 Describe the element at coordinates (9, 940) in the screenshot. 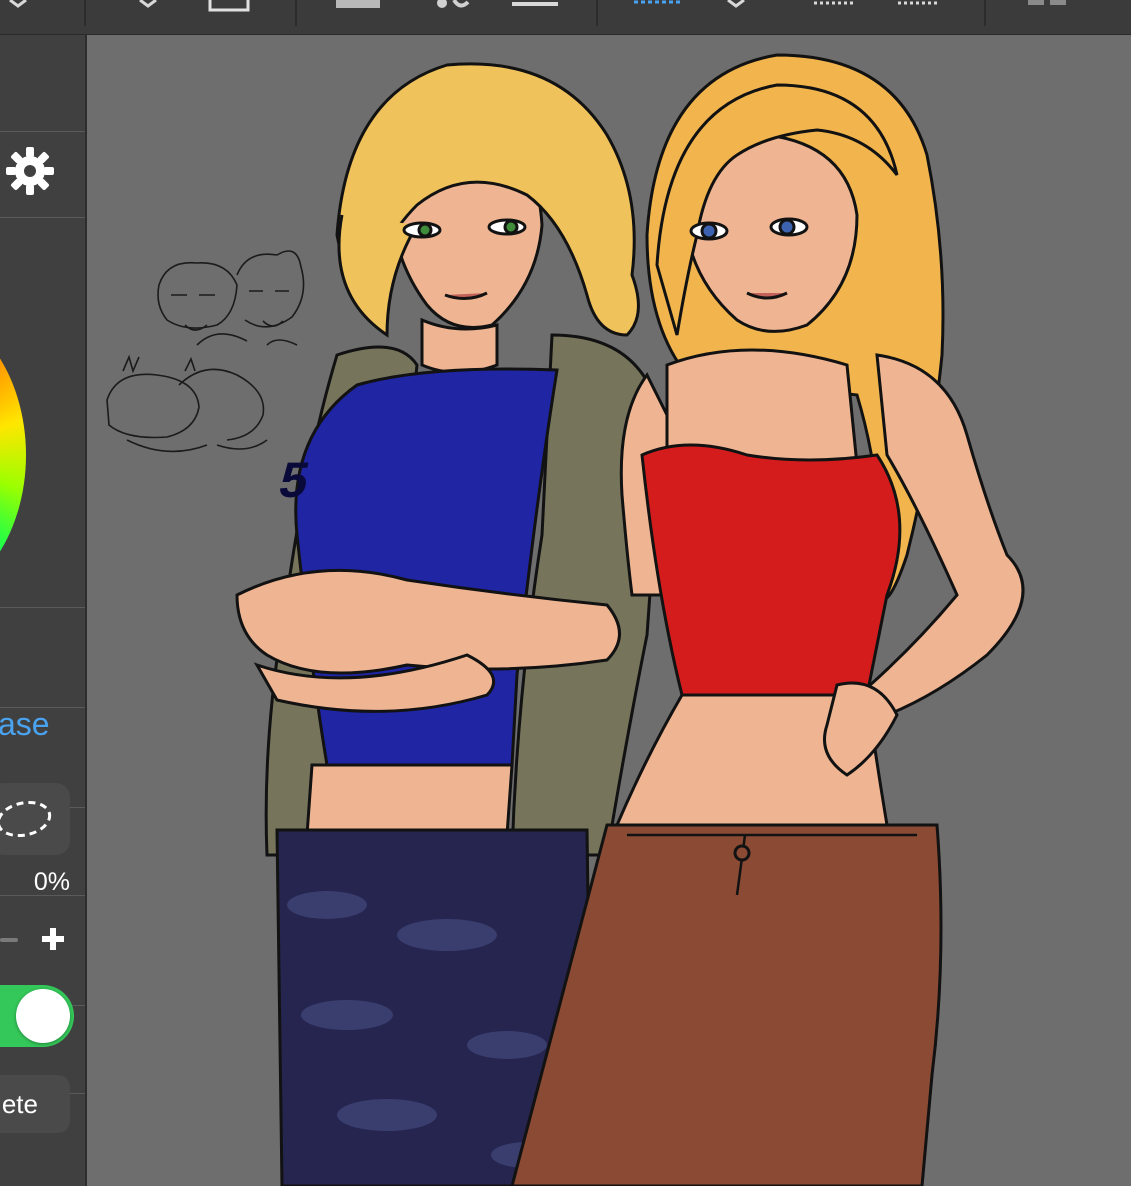

I see `opacity-slider` at that location.